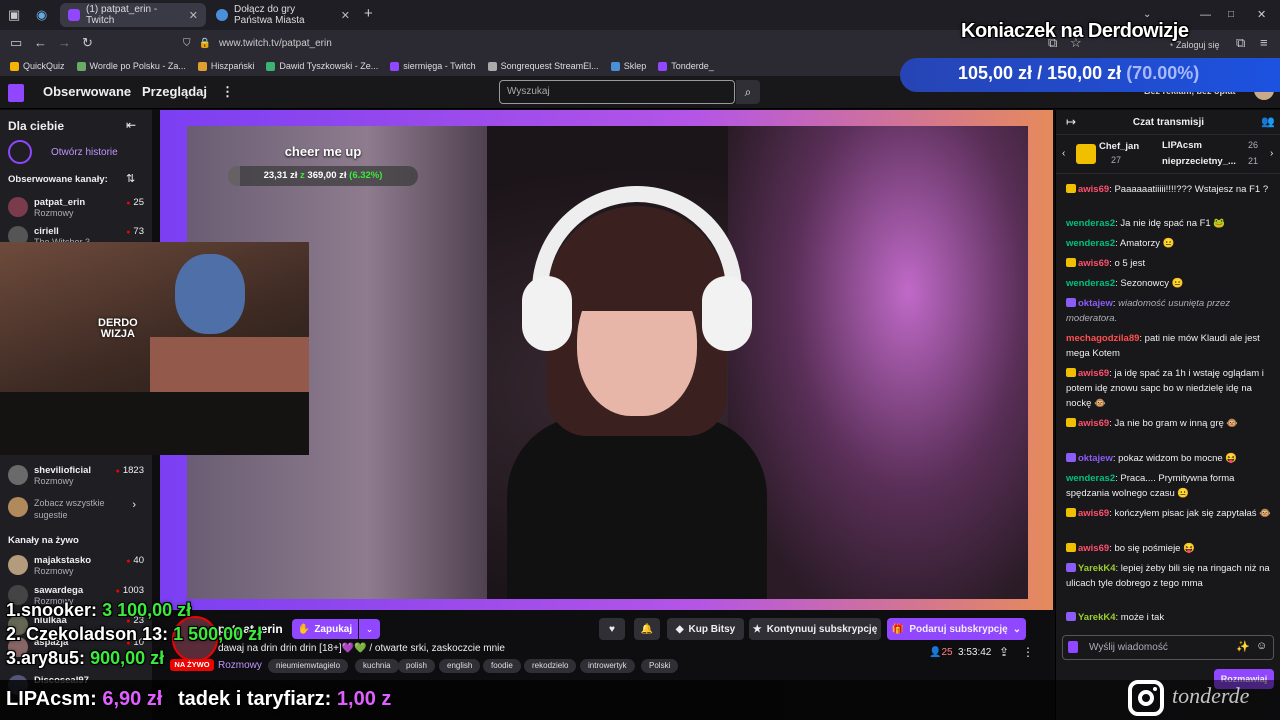  What do you see at coordinates (1268, 121) in the screenshot?
I see `users-icon: 👥` at bounding box center [1268, 121].